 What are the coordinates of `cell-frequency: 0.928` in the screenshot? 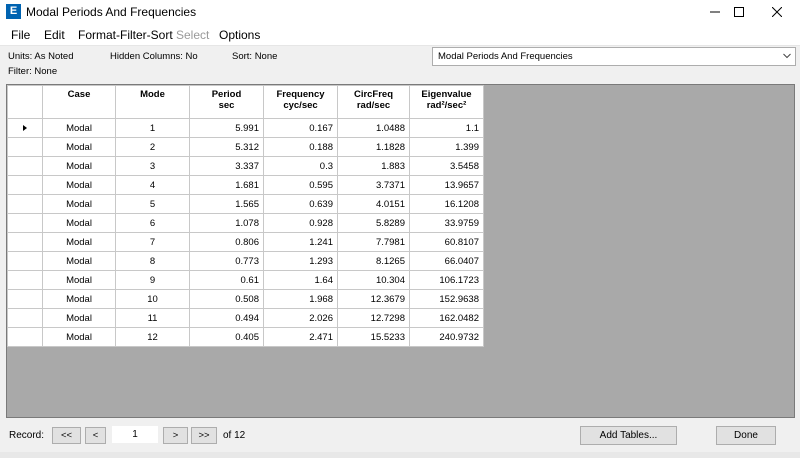 It's located at (300, 223).